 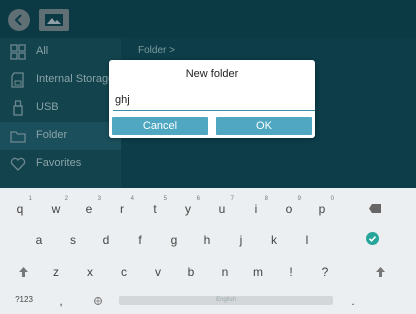 What do you see at coordinates (61, 301) in the screenshot?
I see `comma-key: ,` at bounding box center [61, 301].